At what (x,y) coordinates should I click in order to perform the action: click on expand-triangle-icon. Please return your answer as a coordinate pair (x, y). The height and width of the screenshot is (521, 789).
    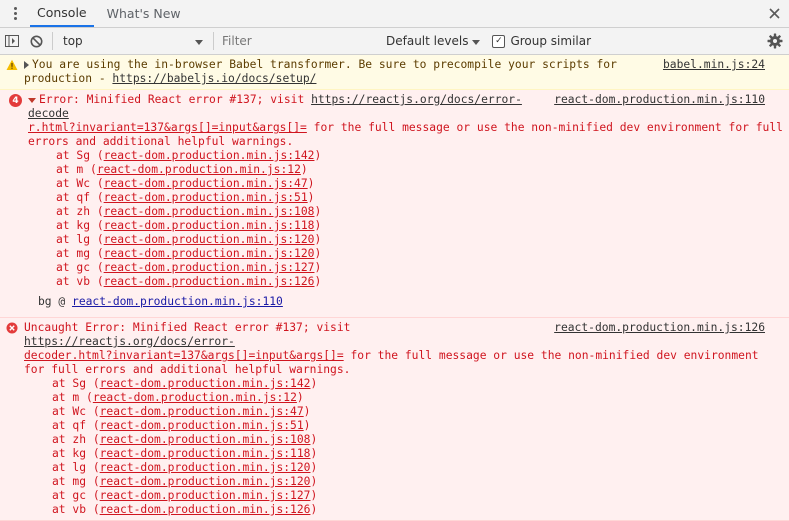
    Looking at the image, I should click on (26, 65).